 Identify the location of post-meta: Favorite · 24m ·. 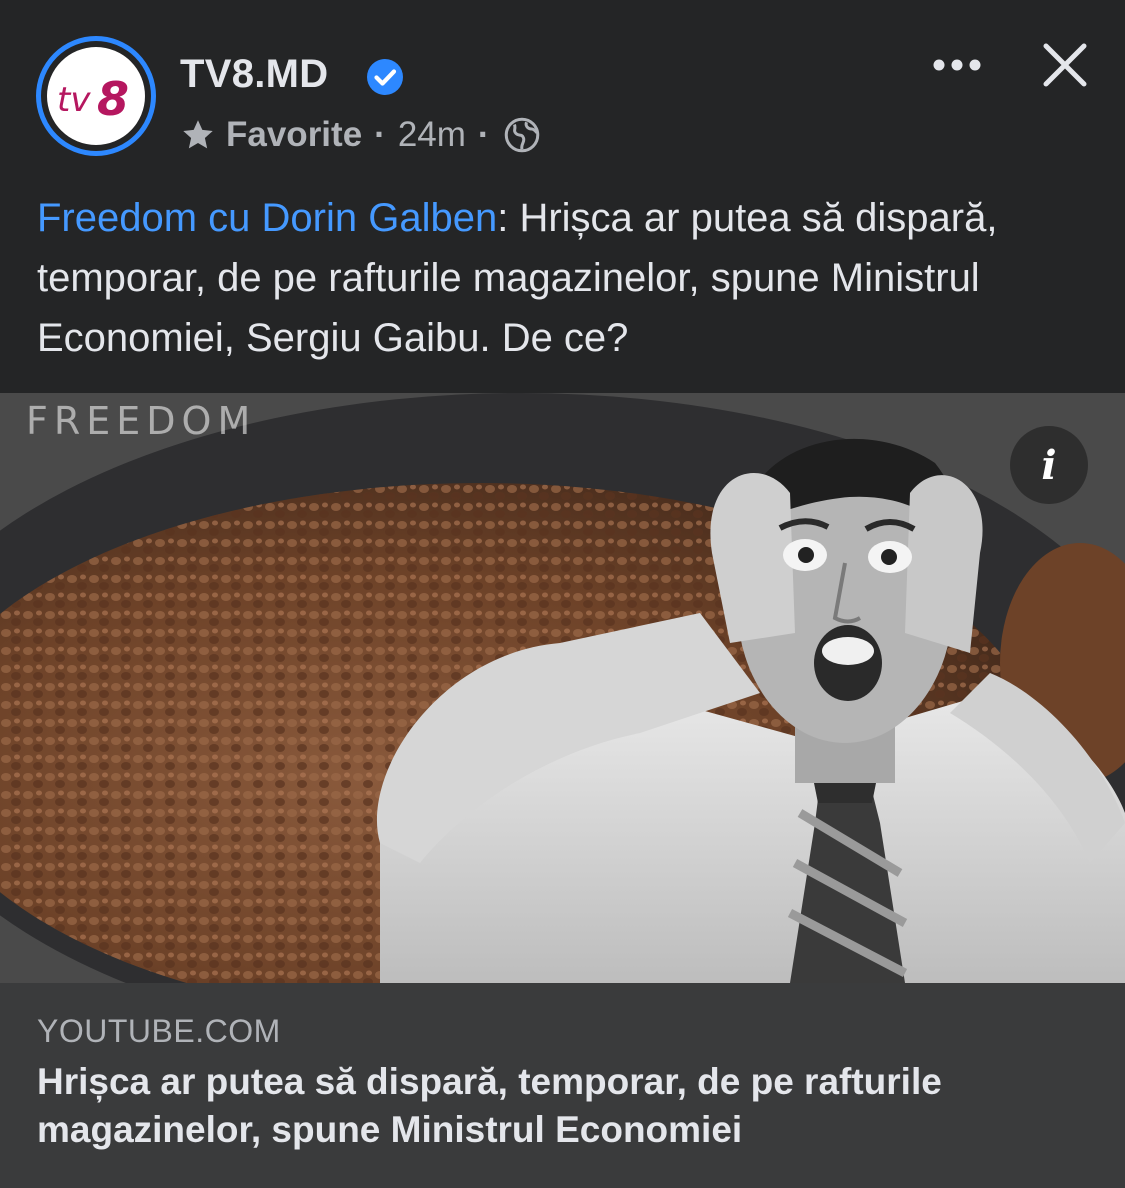
(360, 135).